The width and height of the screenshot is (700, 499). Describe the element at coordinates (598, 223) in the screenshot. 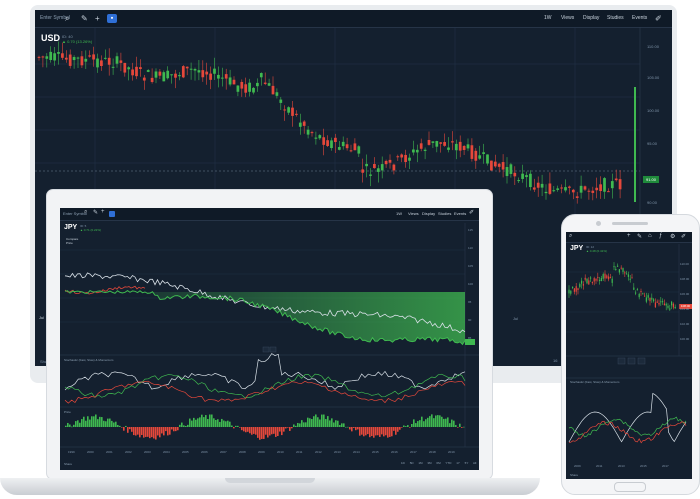

I see `phone-camera` at that location.